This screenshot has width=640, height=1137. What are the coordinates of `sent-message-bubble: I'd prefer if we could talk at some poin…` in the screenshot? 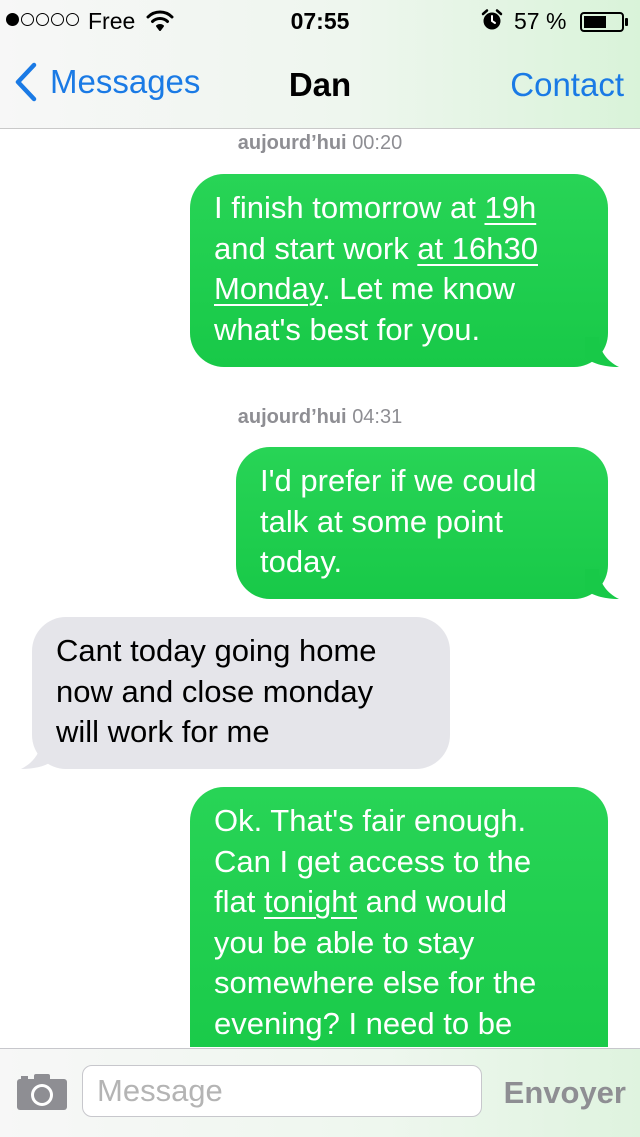 It's located at (427, 523).